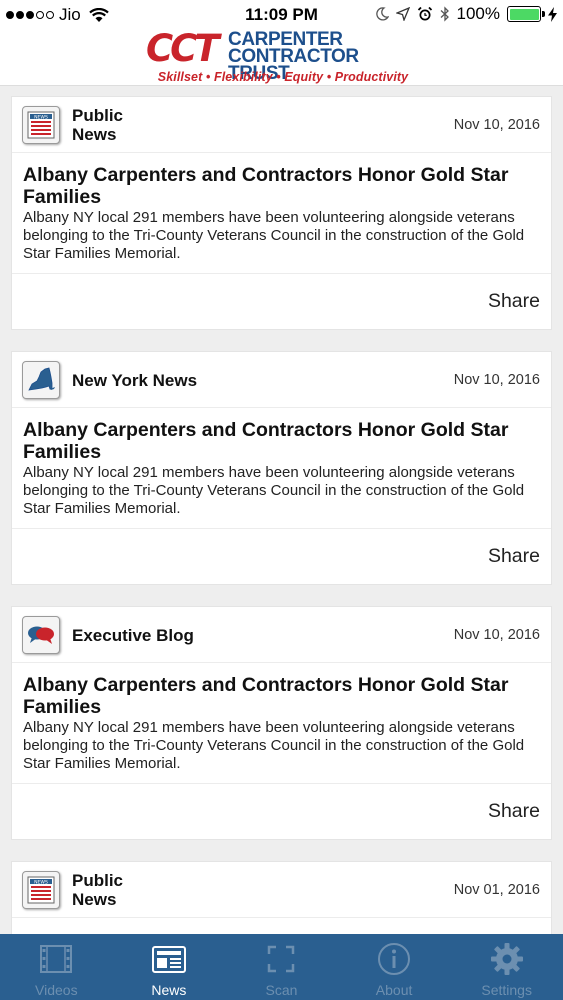  Describe the element at coordinates (135, 380) in the screenshot. I see `card-source: New York News` at that location.